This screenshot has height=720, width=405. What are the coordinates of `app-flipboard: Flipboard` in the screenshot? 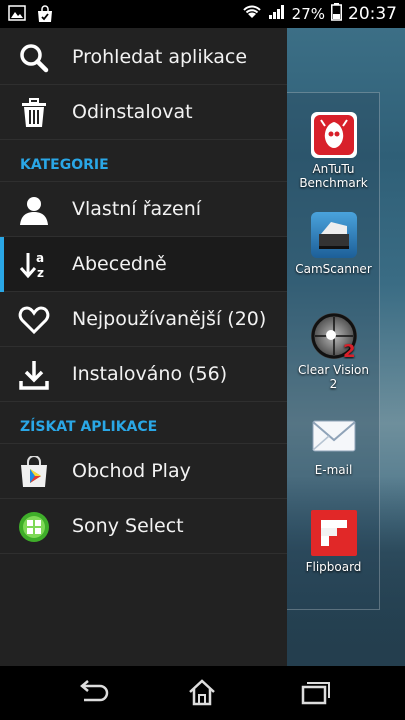 It's located at (333, 542).